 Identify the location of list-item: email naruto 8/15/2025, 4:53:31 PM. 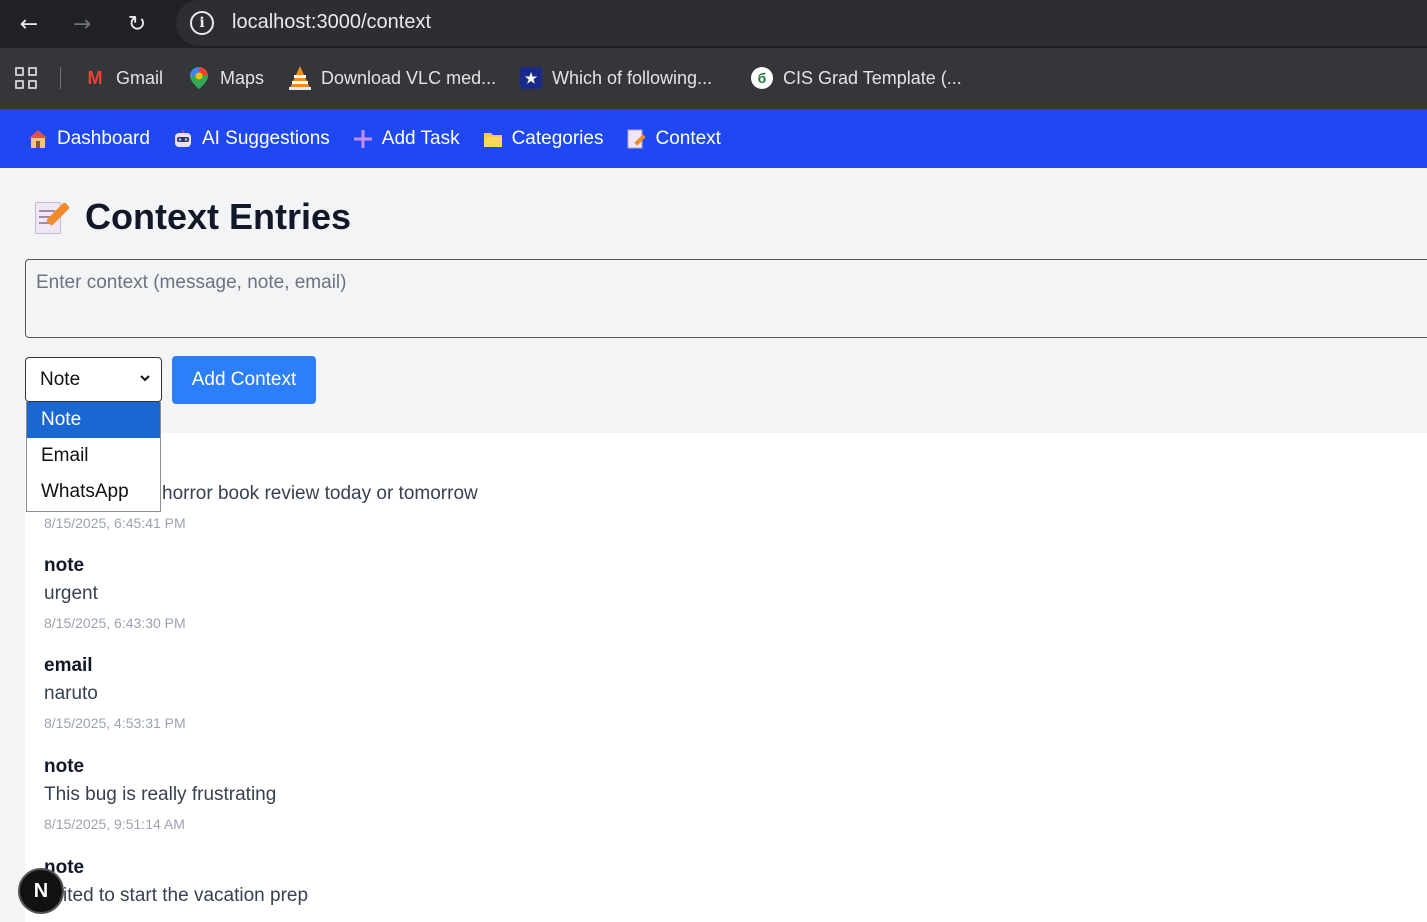
(115, 693).